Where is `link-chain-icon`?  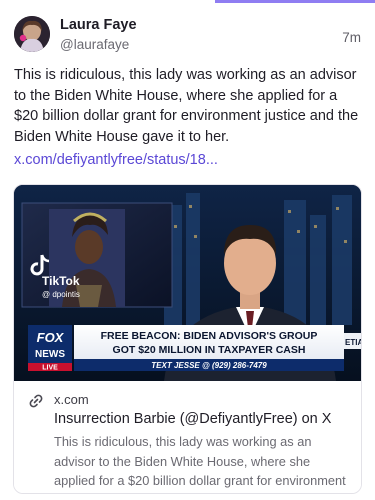
link-chain-icon is located at coordinates (36, 401).